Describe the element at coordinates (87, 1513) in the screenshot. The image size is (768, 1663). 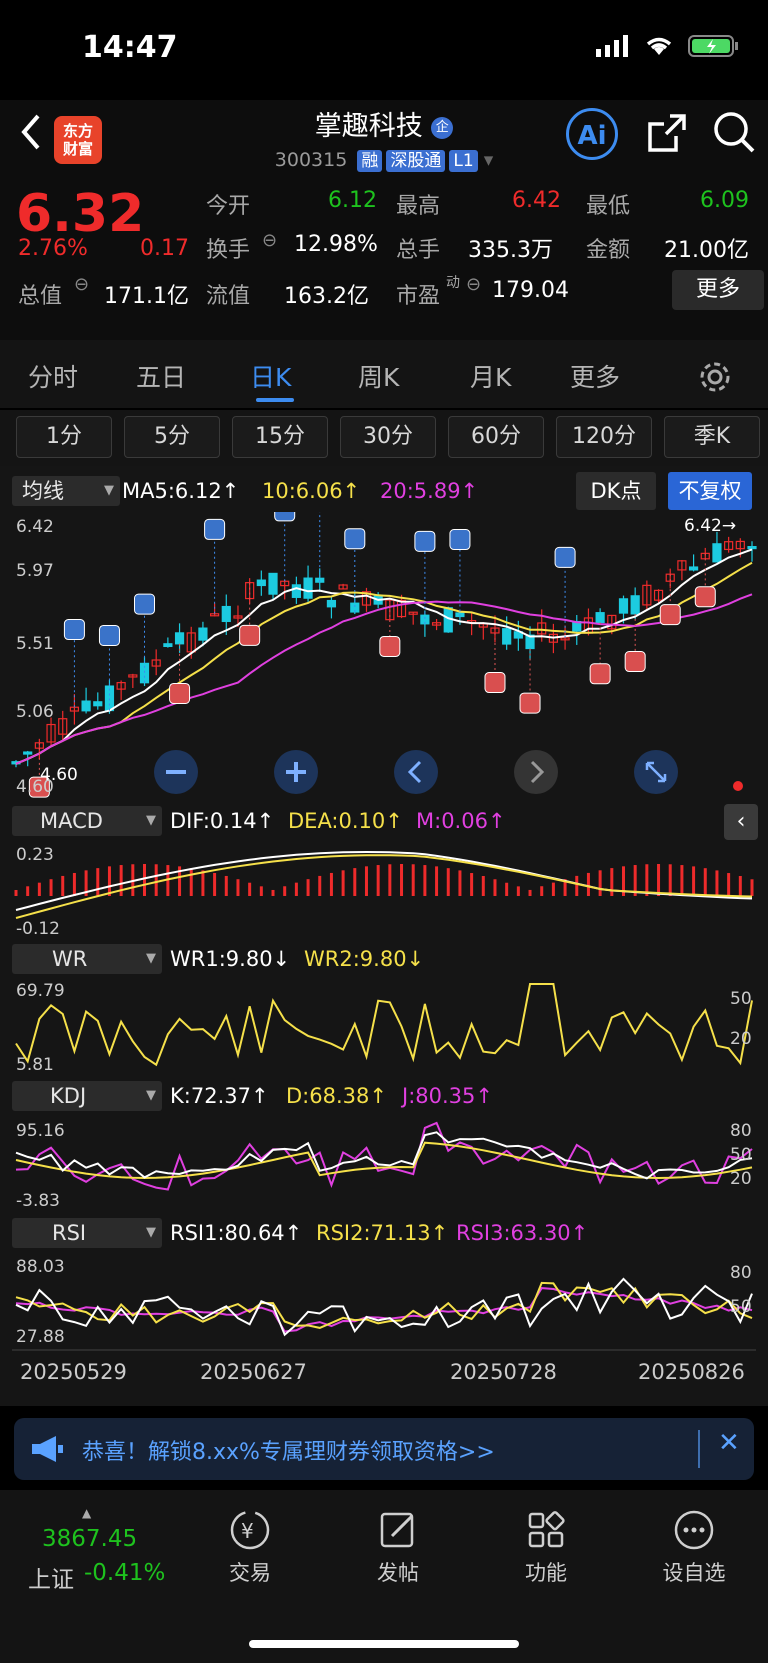
I see `up-arrow-icon: ▲` at that location.